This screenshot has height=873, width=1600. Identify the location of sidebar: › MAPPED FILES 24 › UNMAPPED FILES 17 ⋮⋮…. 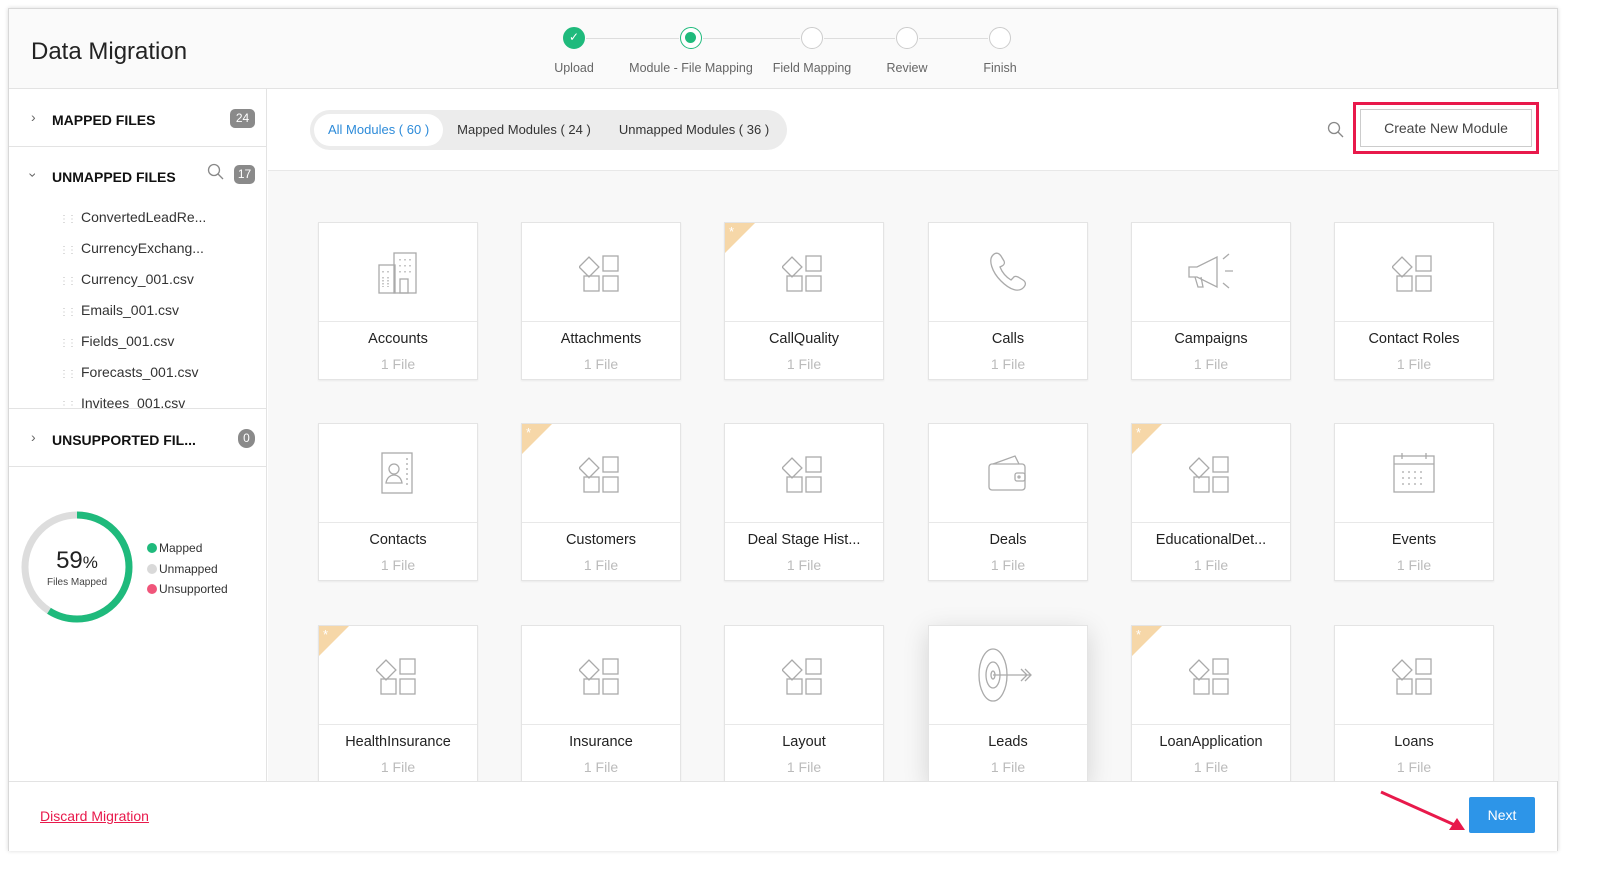
(138, 435).